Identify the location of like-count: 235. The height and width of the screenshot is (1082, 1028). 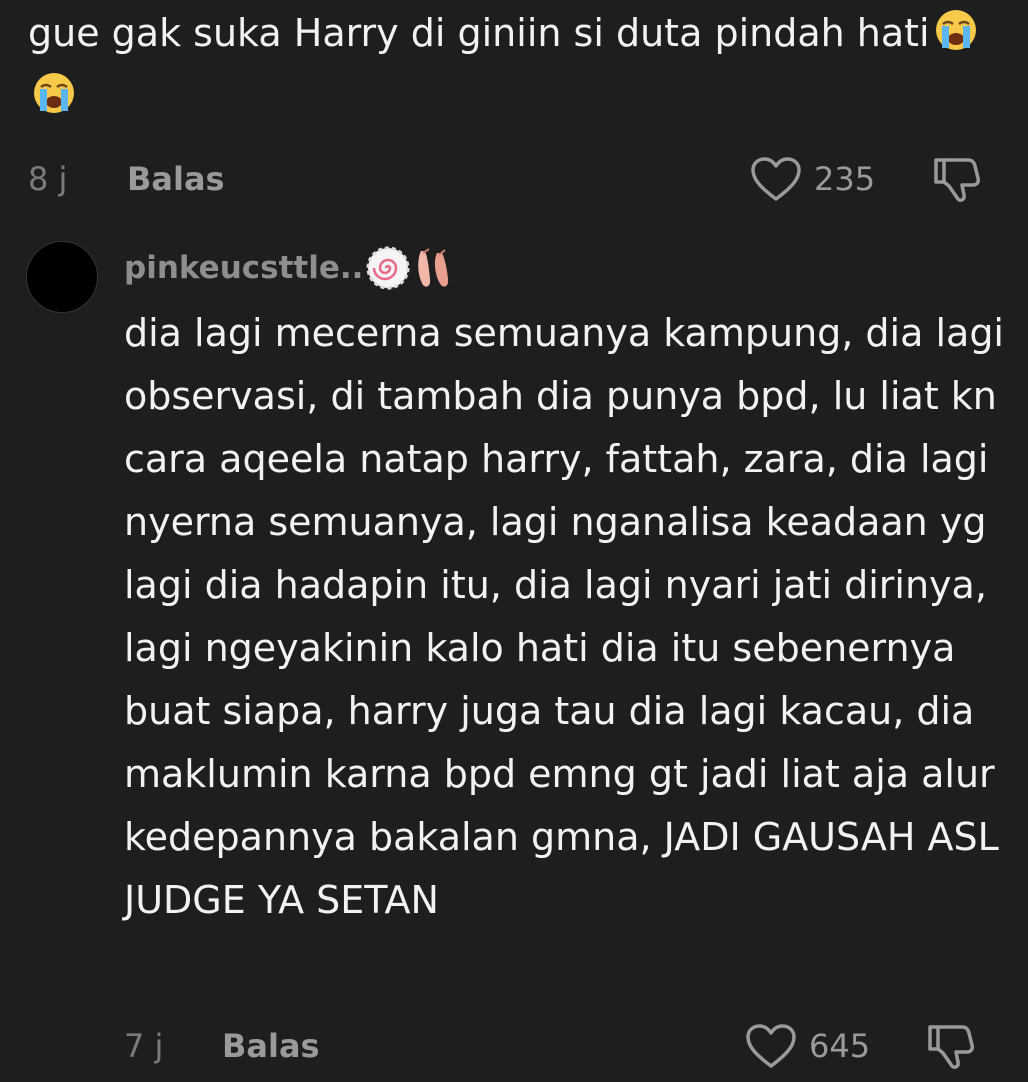
(845, 179).